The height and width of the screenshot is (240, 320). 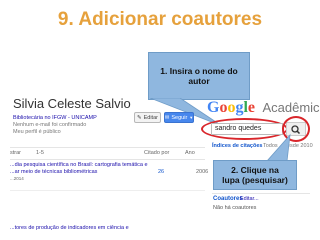 I want to click on table-top-divider, so click(x=107, y=147).